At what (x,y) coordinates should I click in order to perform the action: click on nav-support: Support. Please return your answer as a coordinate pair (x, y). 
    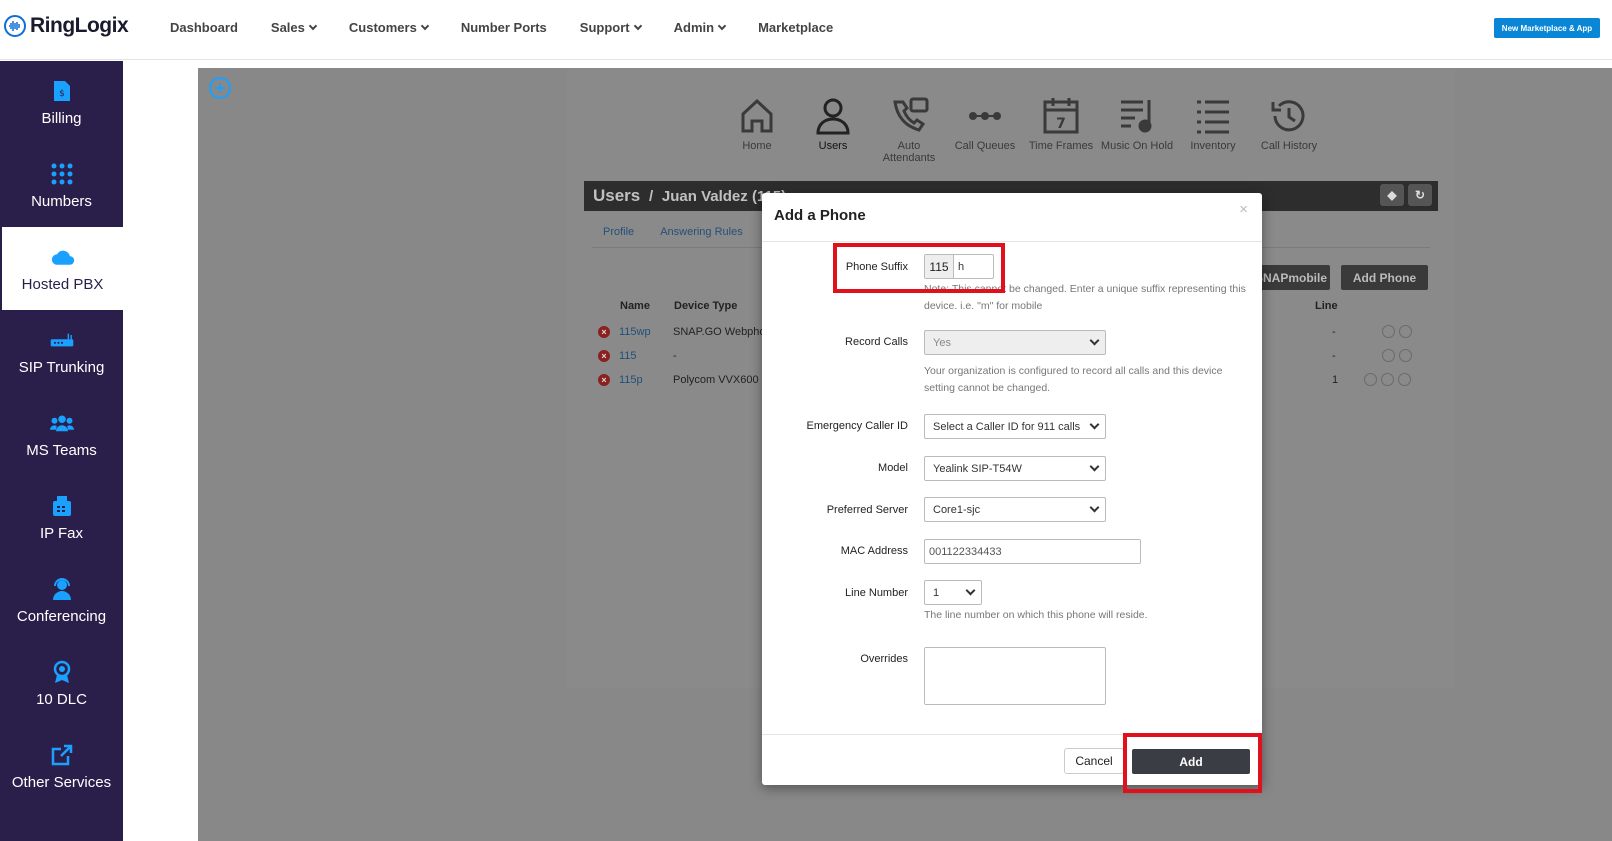
    Looking at the image, I should click on (611, 27).